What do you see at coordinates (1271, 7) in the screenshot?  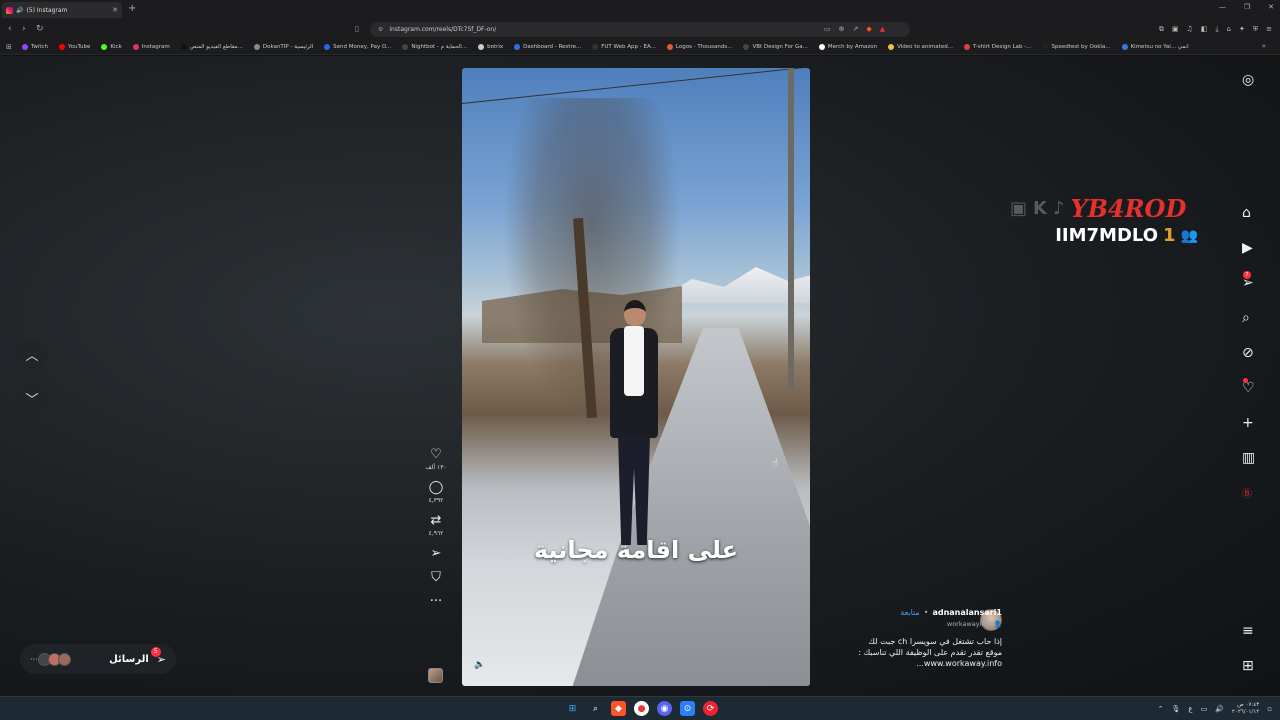 I see `close-window-icon: ✕` at bounding box center [1271, 7].